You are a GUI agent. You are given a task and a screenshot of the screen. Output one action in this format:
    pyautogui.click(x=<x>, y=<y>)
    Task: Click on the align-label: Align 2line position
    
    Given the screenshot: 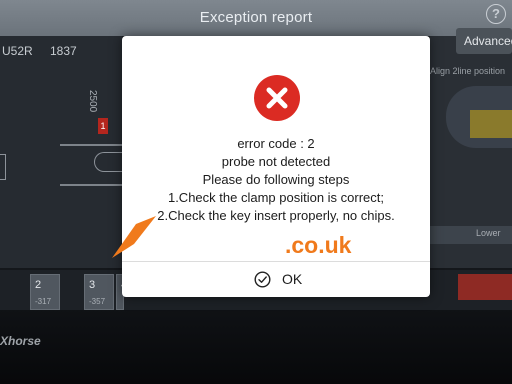 What is the action you would take?
    pyautogui.click(x=468, y=71)
    